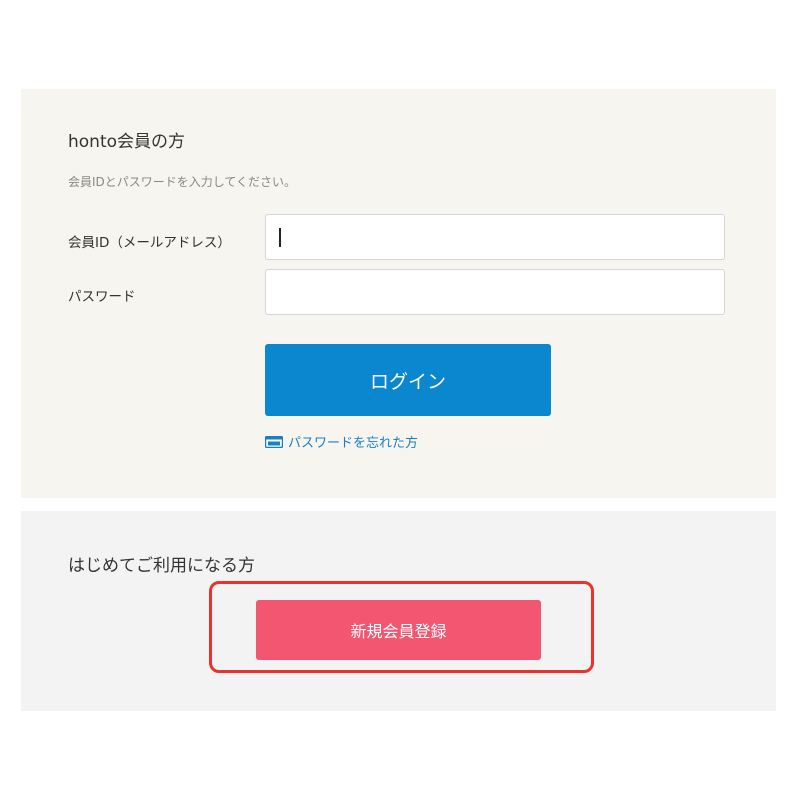 The image size is (800, 800). What do you see at coordinates (495, 292) in the screenshot?
I see `password-input` at bounding box center [495, 292].